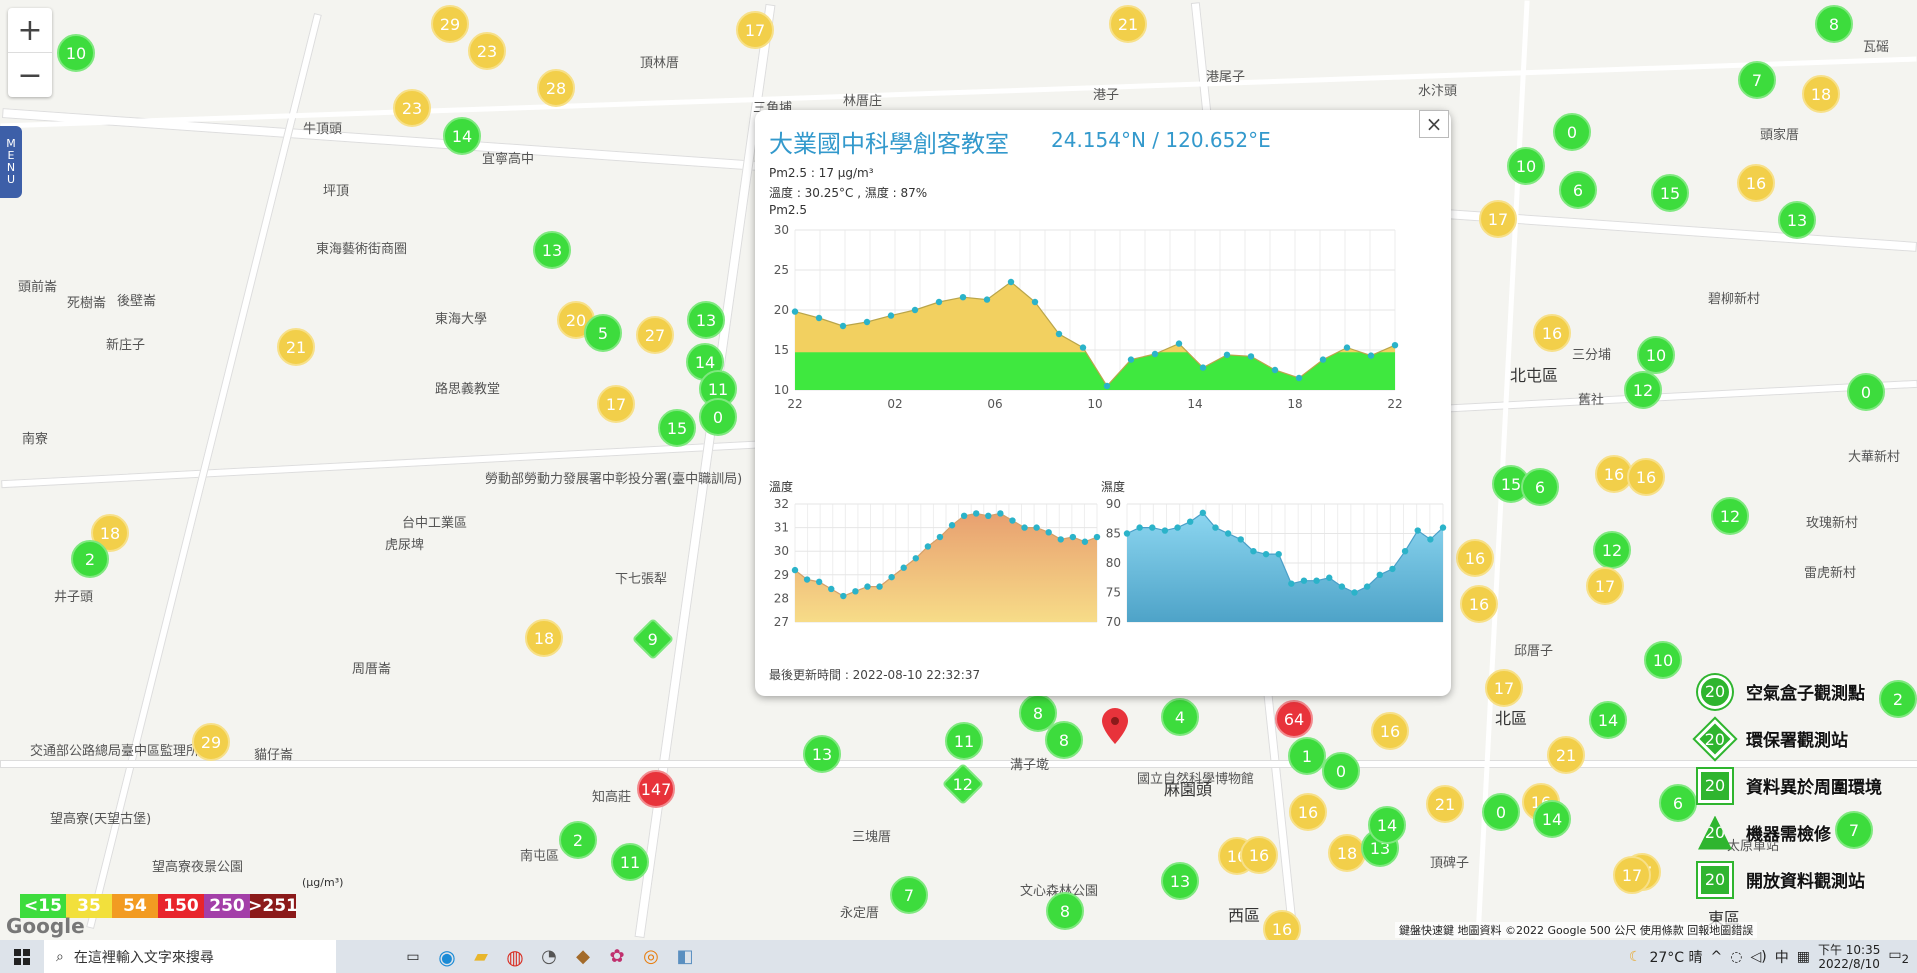  Describe the element at coordinates (1788, 738) in the screenshot. I see `station-legend-item: 20 環保署觀測站` at that location.